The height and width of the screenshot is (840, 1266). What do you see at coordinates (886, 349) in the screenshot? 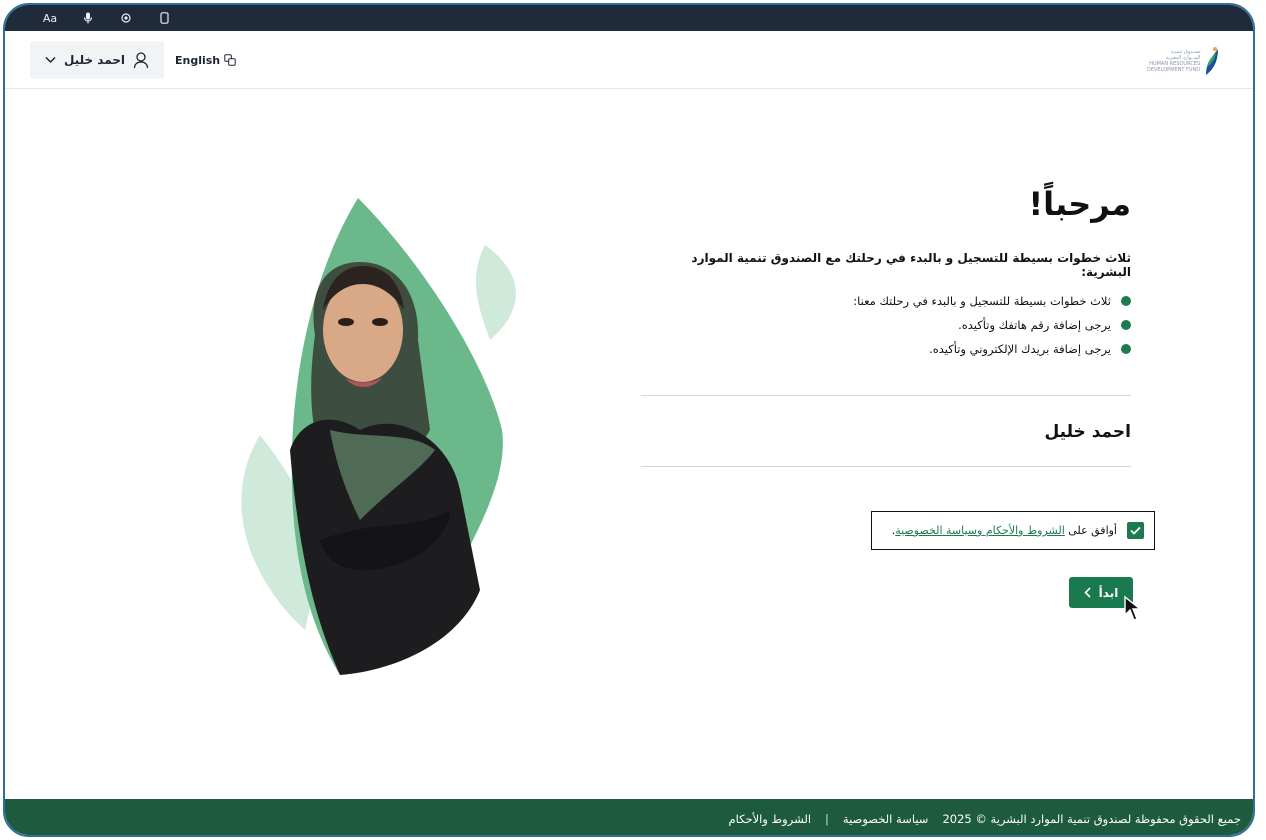
I see `step-item: يرجى إضافة بريدك الإلكتروني وتأكيده.` at bounding box center [886, 349].